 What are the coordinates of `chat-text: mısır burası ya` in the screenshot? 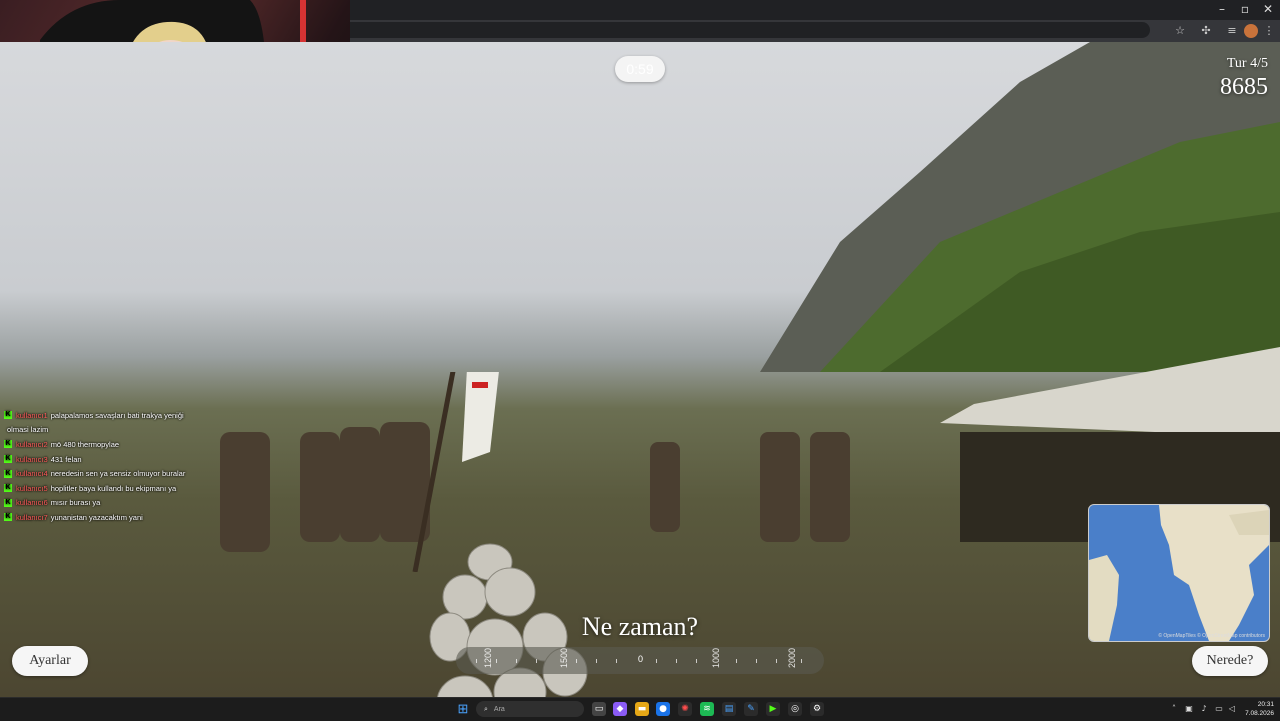 It's located at (75, 503).